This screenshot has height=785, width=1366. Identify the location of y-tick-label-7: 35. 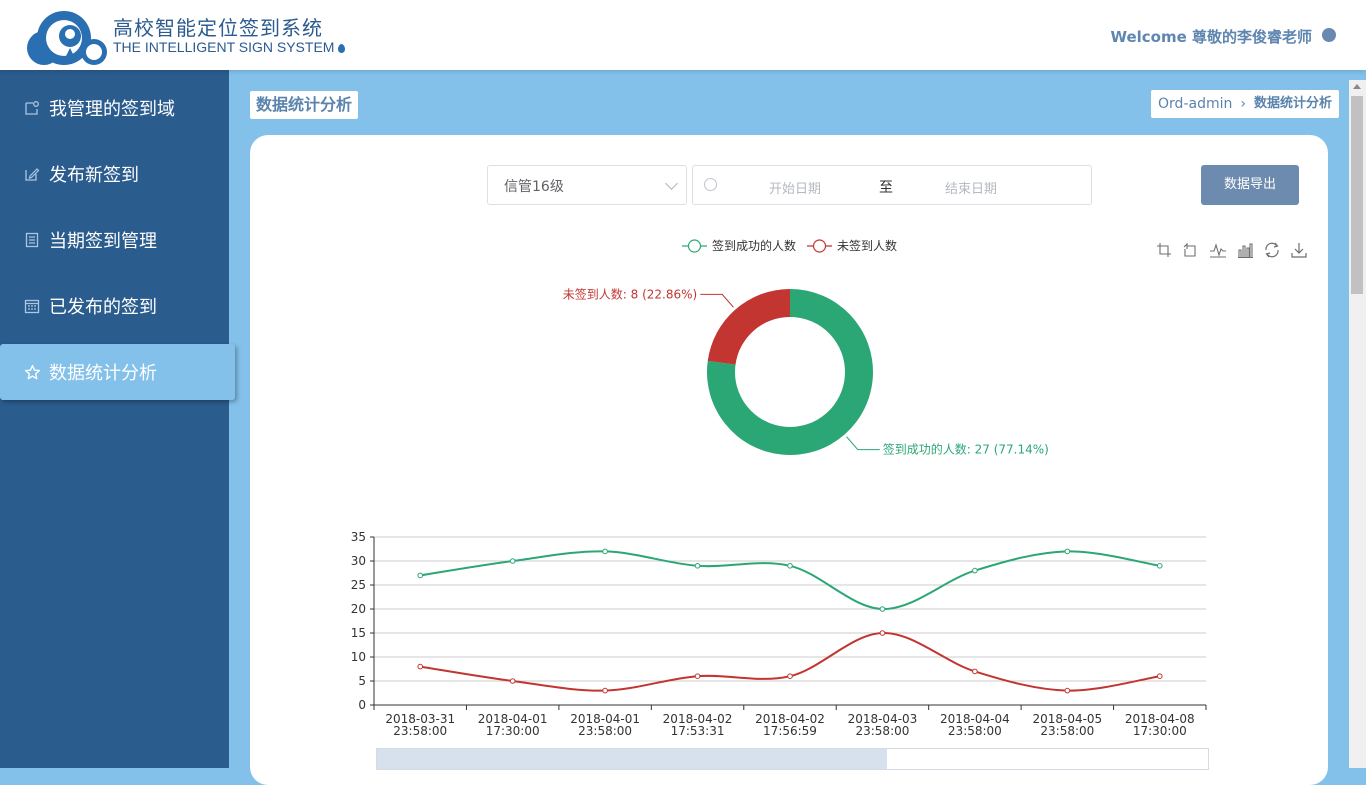
(358, 537).